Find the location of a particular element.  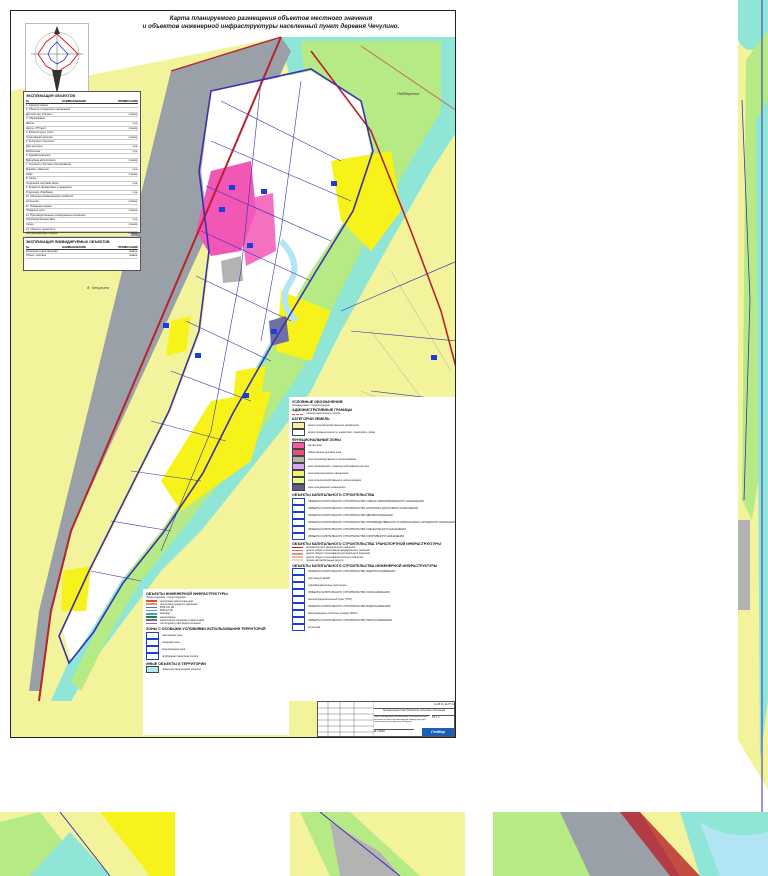

legend-item: охранная зона is located at coordinates (216, 642).